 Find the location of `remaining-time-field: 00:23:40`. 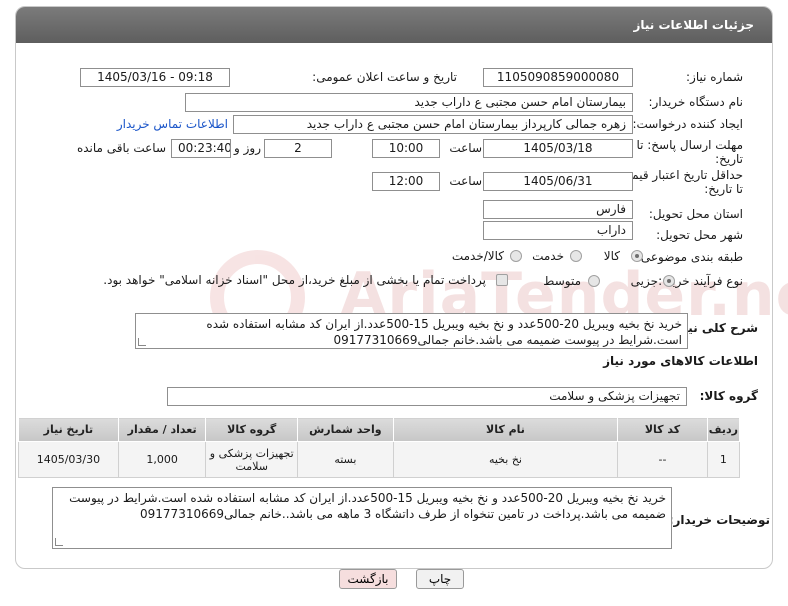

remaining-time-field: 00:23:40 is located at coordinates (201, 148).